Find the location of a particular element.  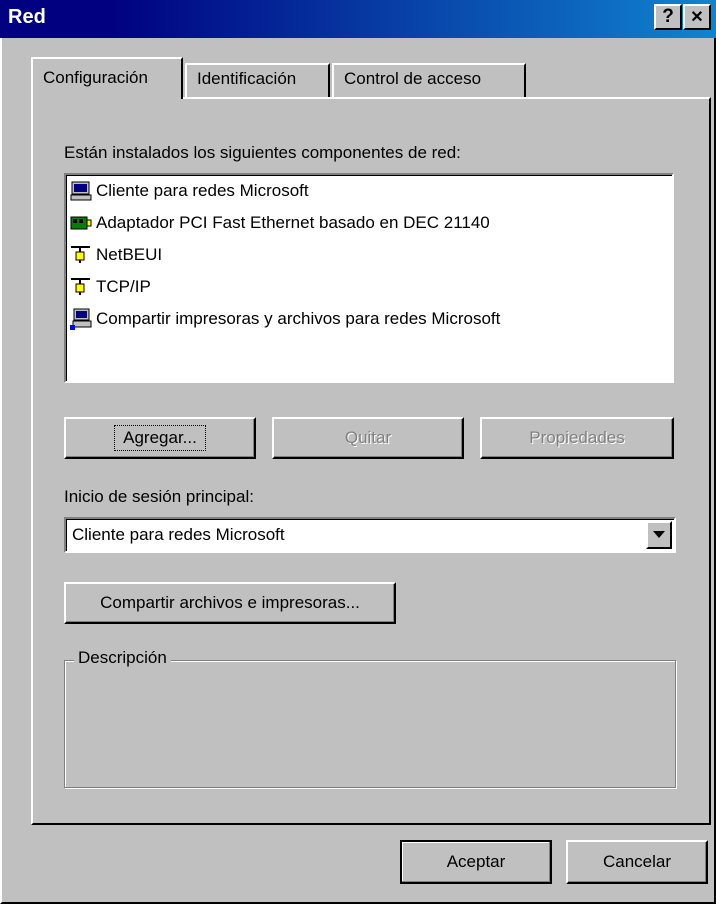

network-adapter-icon is located at coordinates (81, 223).